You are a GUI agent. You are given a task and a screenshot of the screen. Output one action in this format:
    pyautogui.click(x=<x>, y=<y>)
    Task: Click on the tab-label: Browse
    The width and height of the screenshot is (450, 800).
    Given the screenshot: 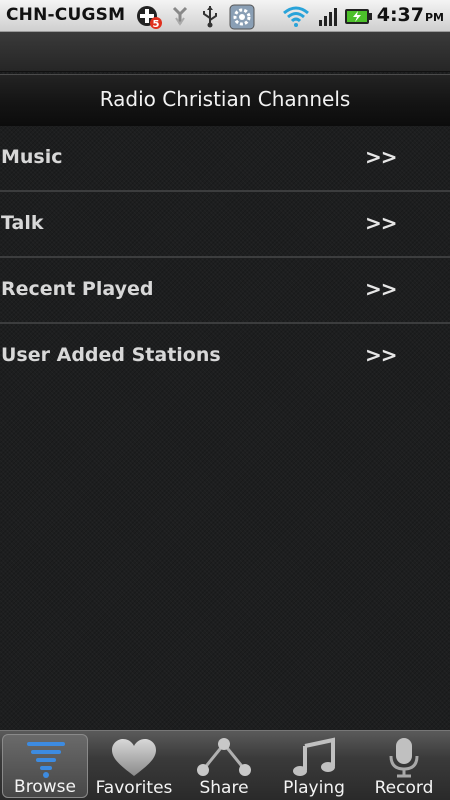 What is the action you would take?
    pyautogui.click(x=45, y=787)
    